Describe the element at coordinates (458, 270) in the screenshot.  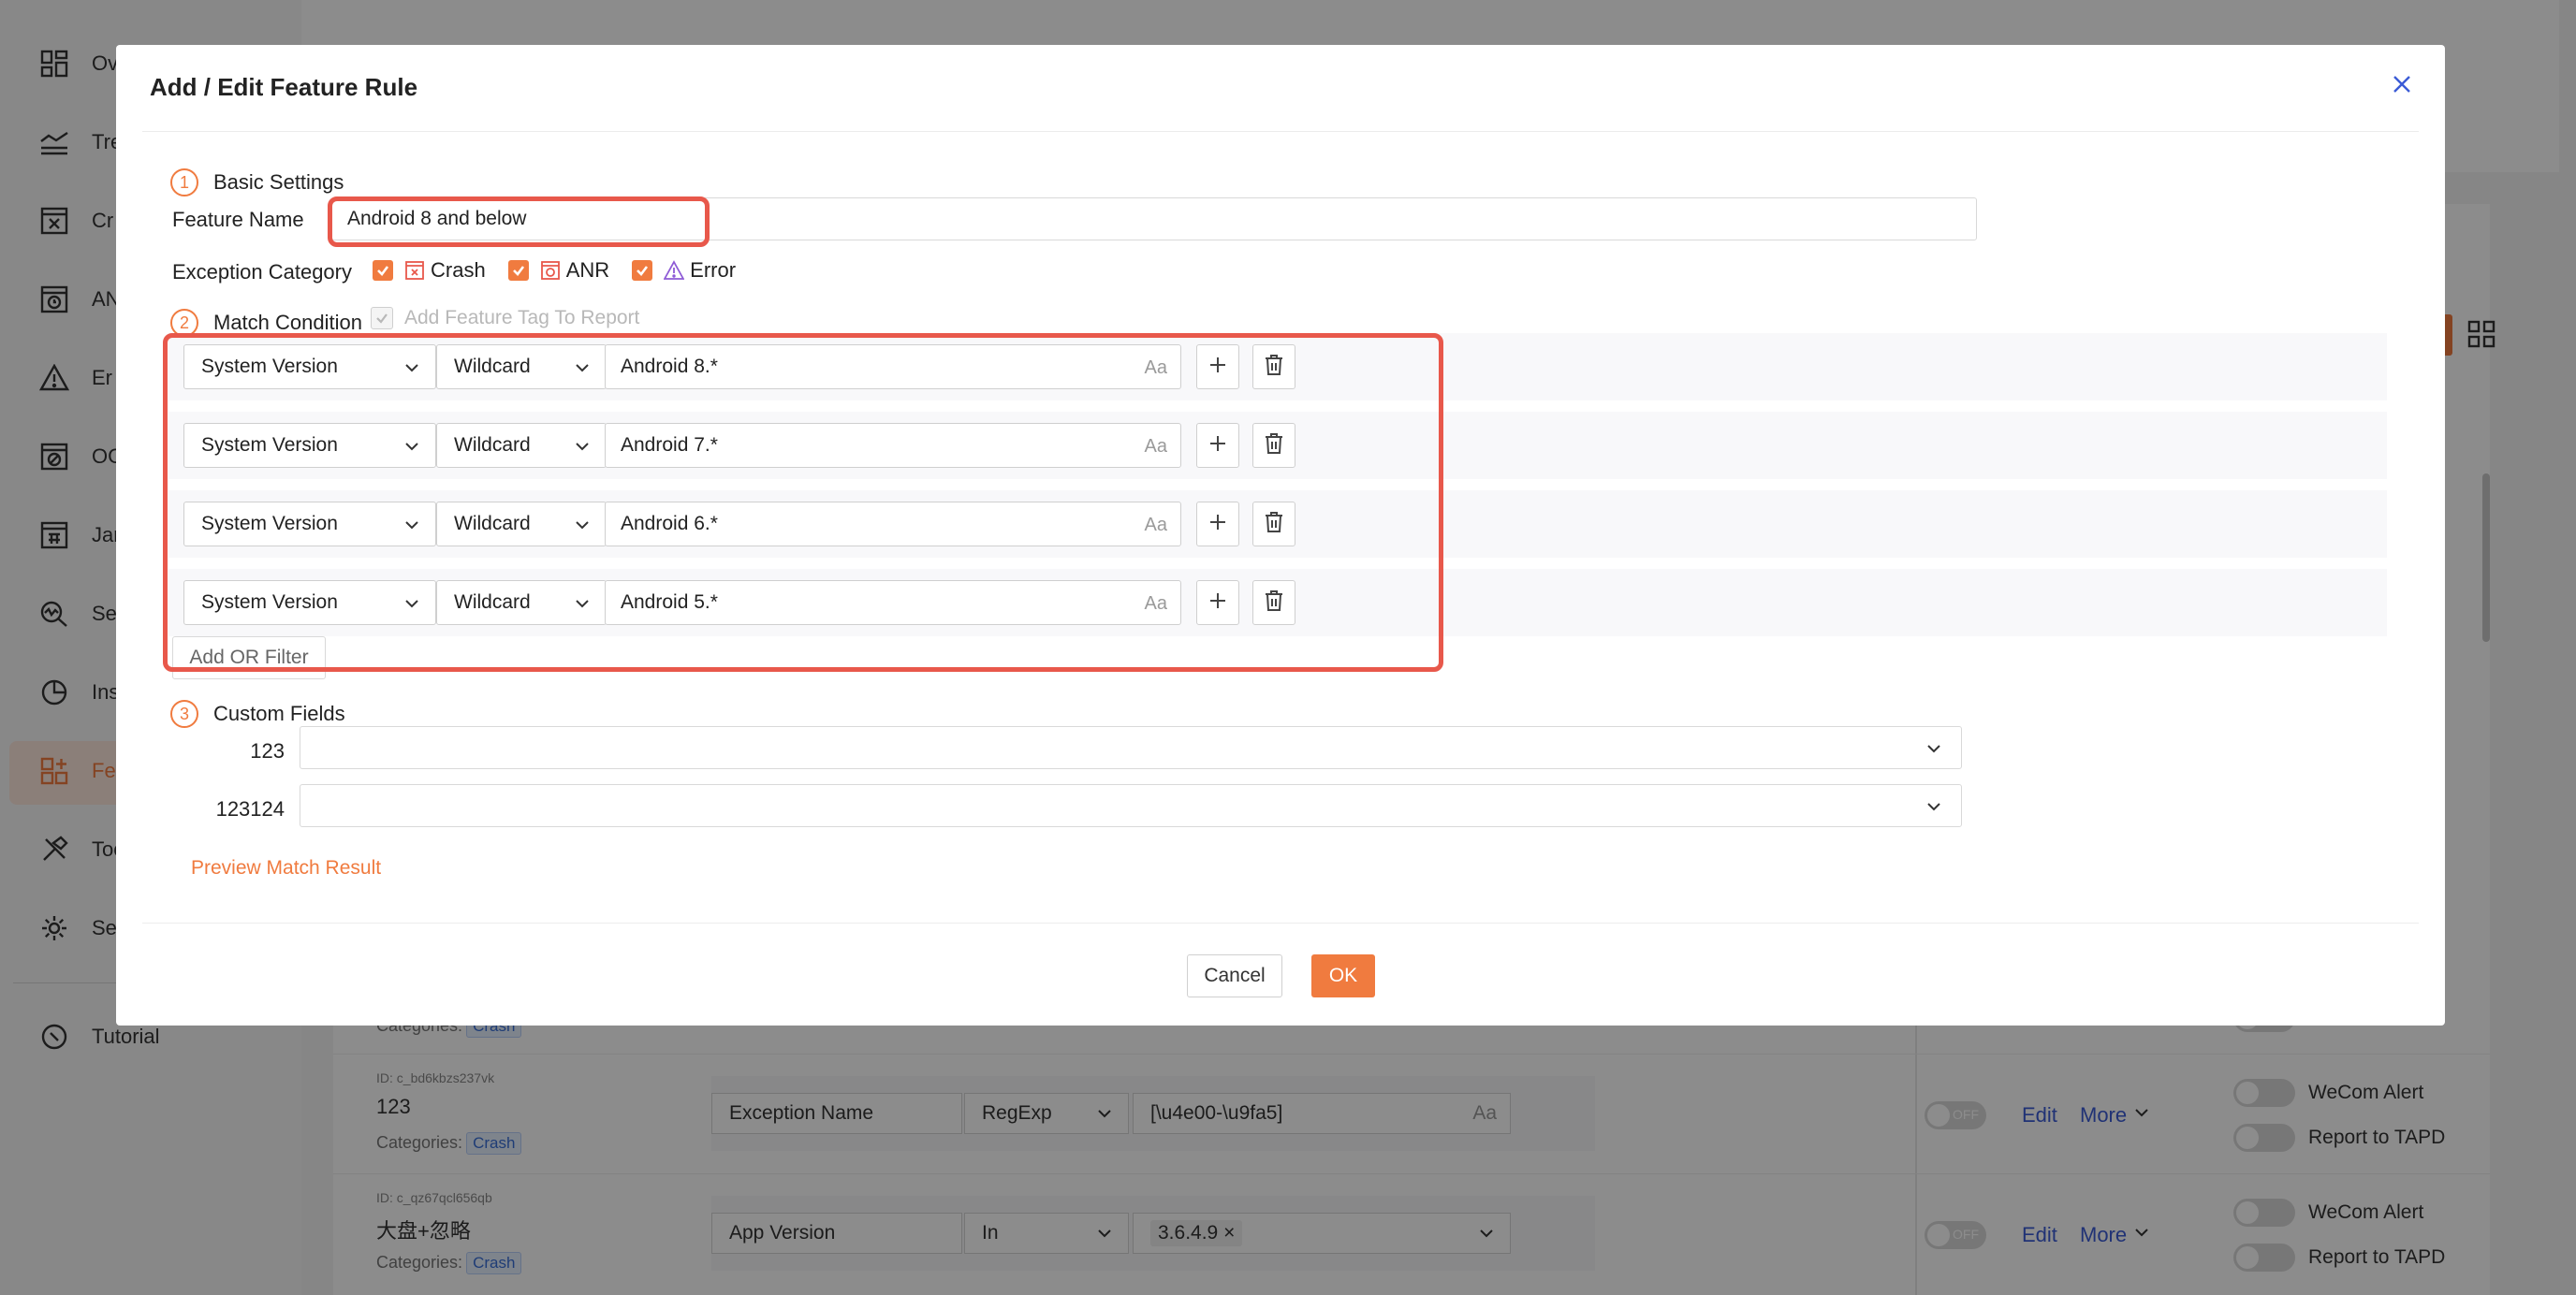
I see `category-label: Crash` at that location.